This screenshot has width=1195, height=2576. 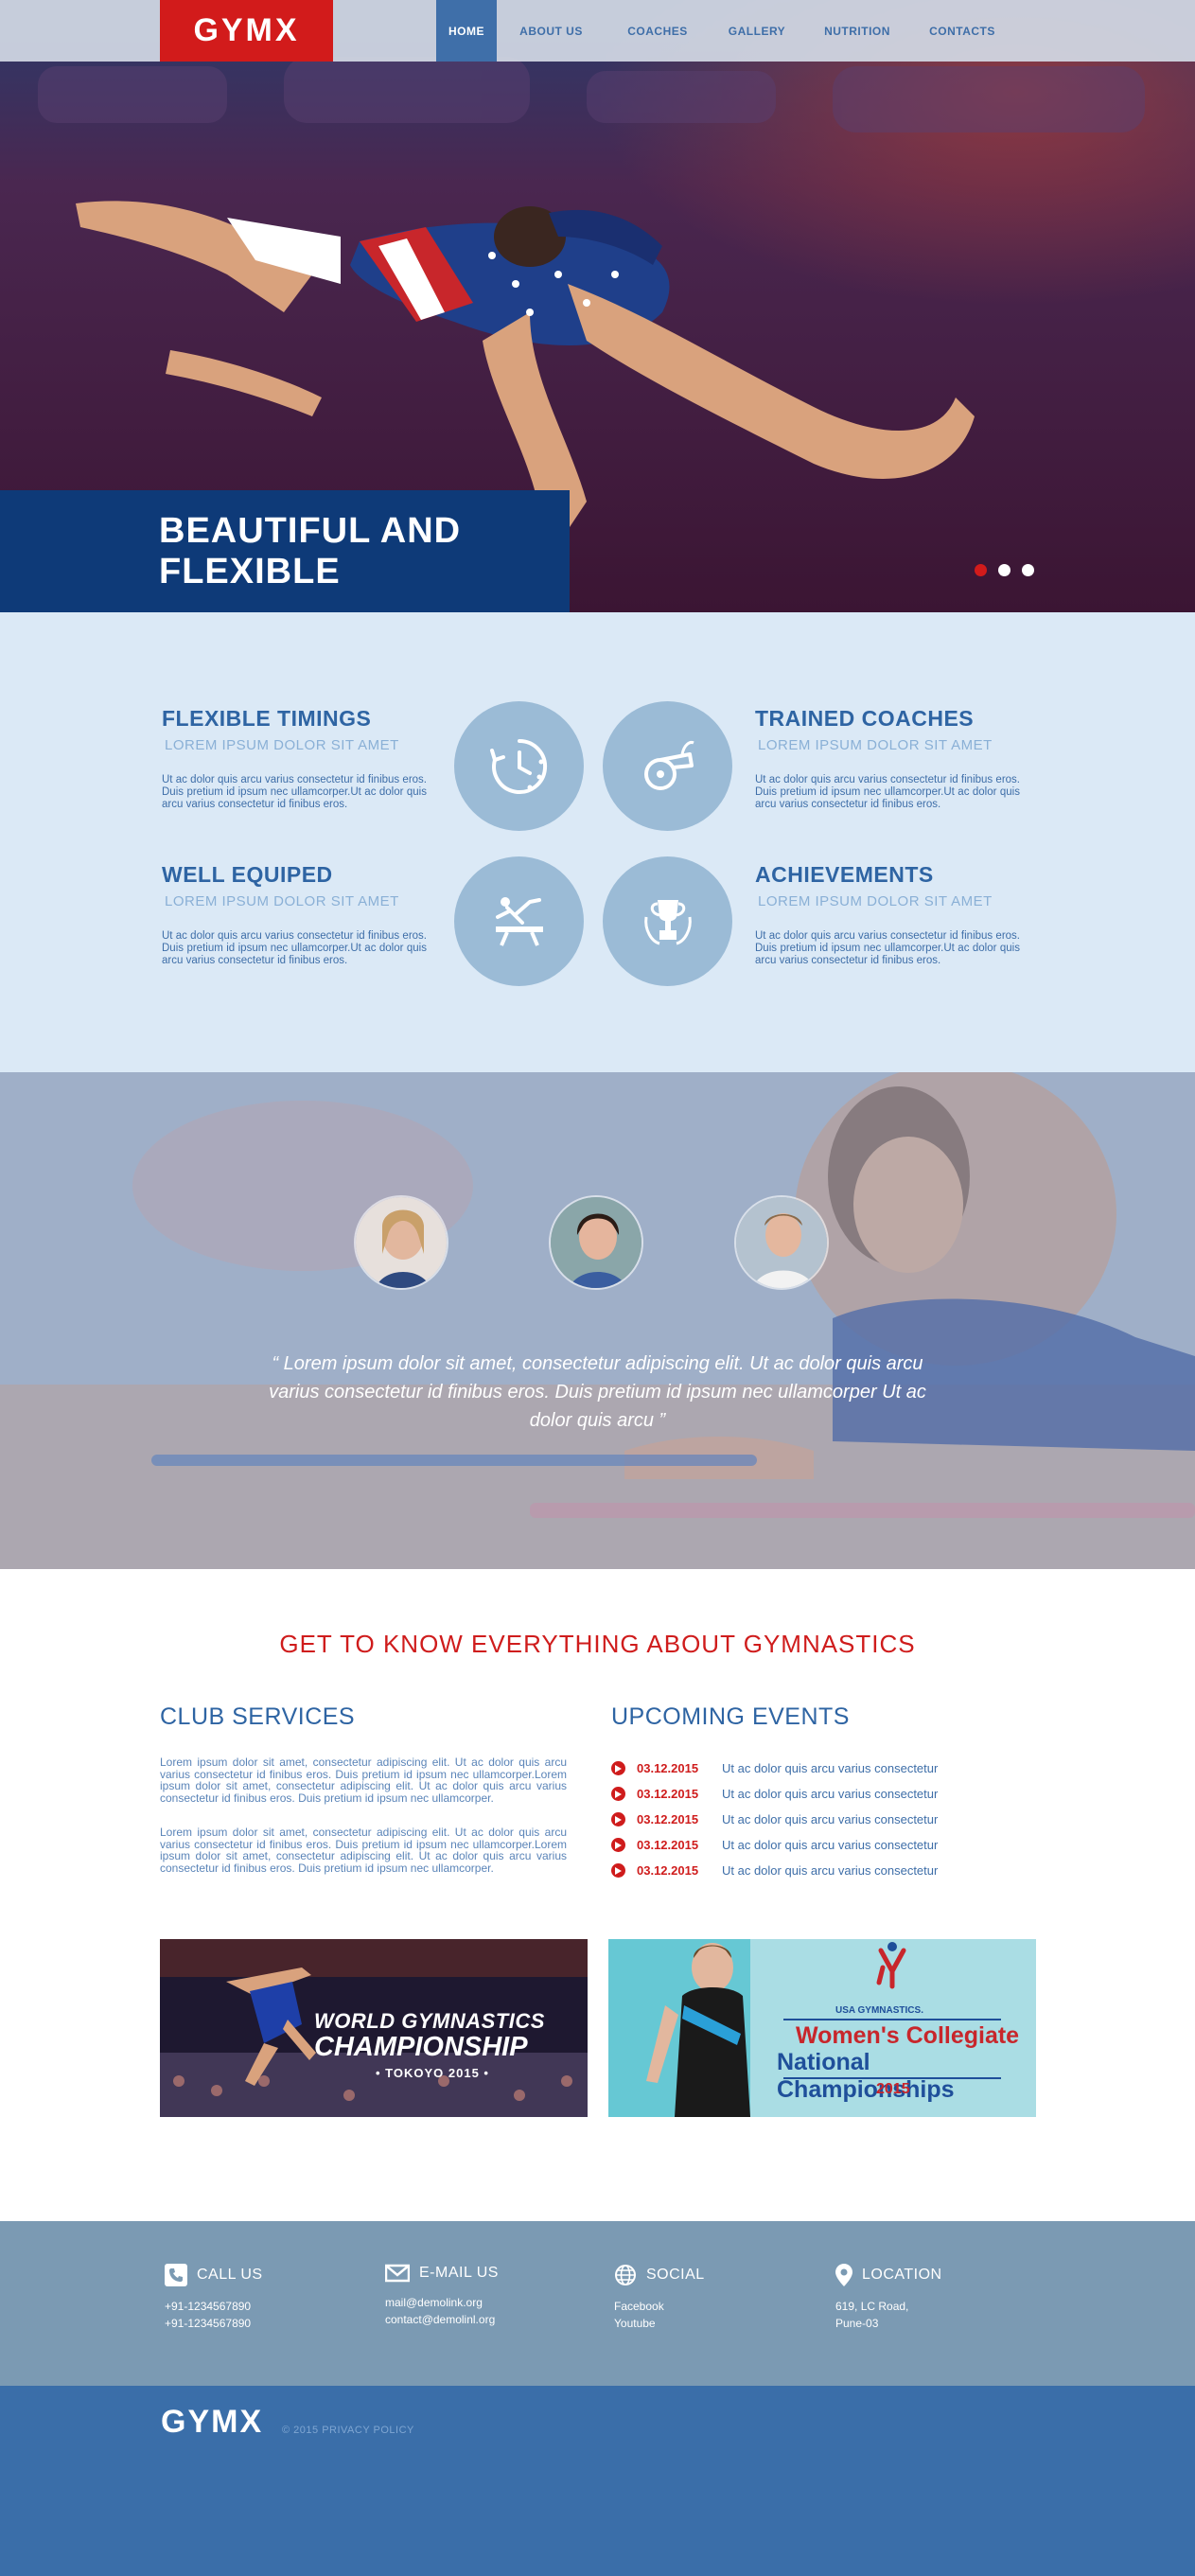 I want to click on nav-gallery: GALLERY, so click(x=757, y=31).